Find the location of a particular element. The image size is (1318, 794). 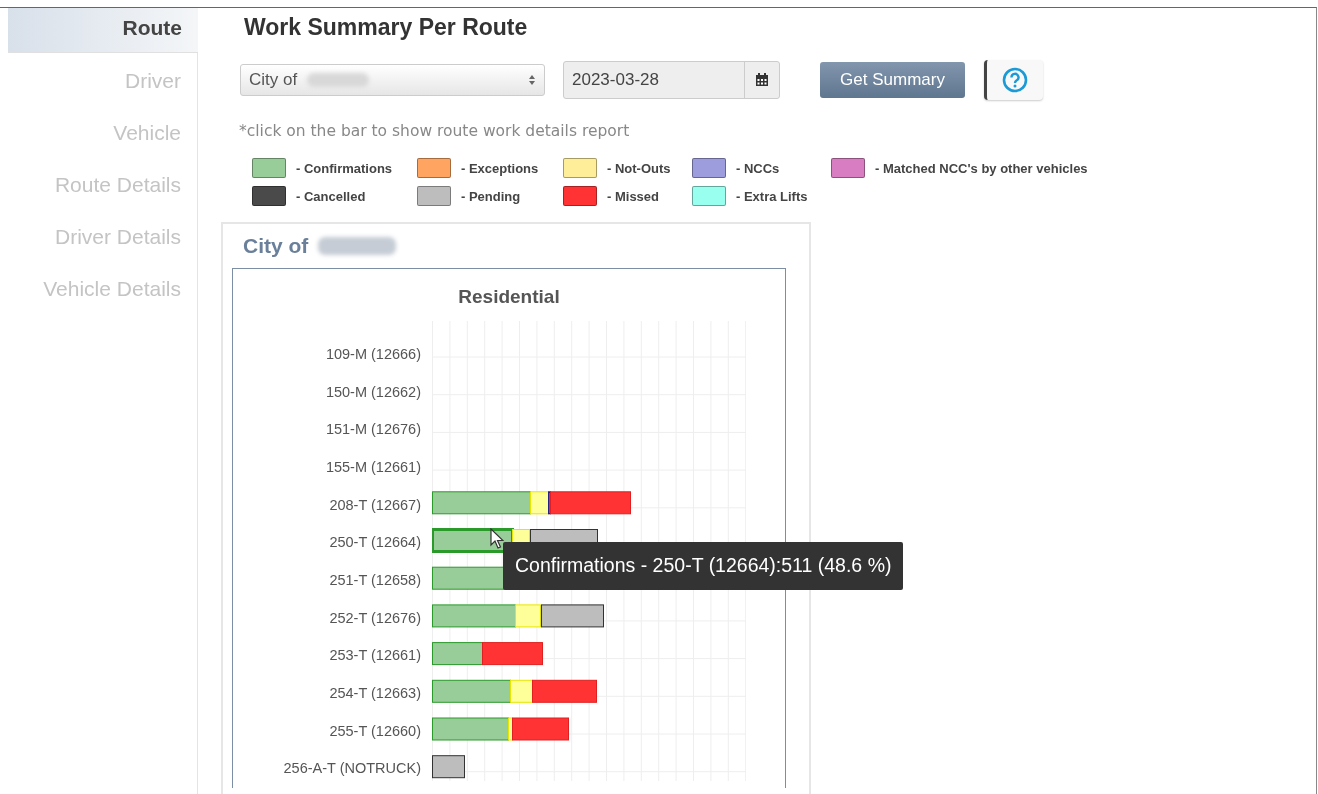

row-label: 151-M (12676) is located at coordinates (373, 429).